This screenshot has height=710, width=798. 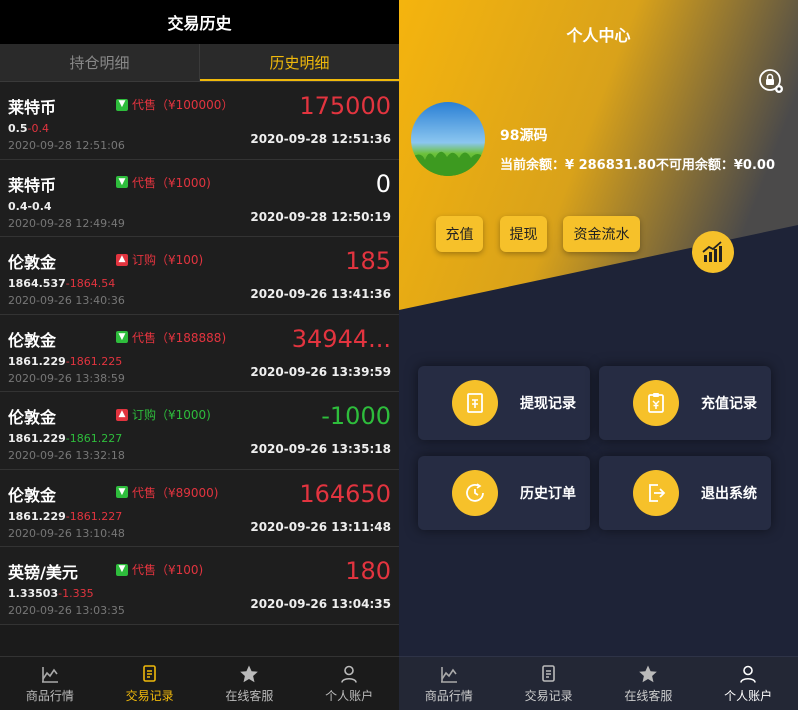 What do you see at coordinates (320, 604) in the screenshot?
I see `close-time: 2020-09-26 13:04:35` at bounding box center [320, 604].